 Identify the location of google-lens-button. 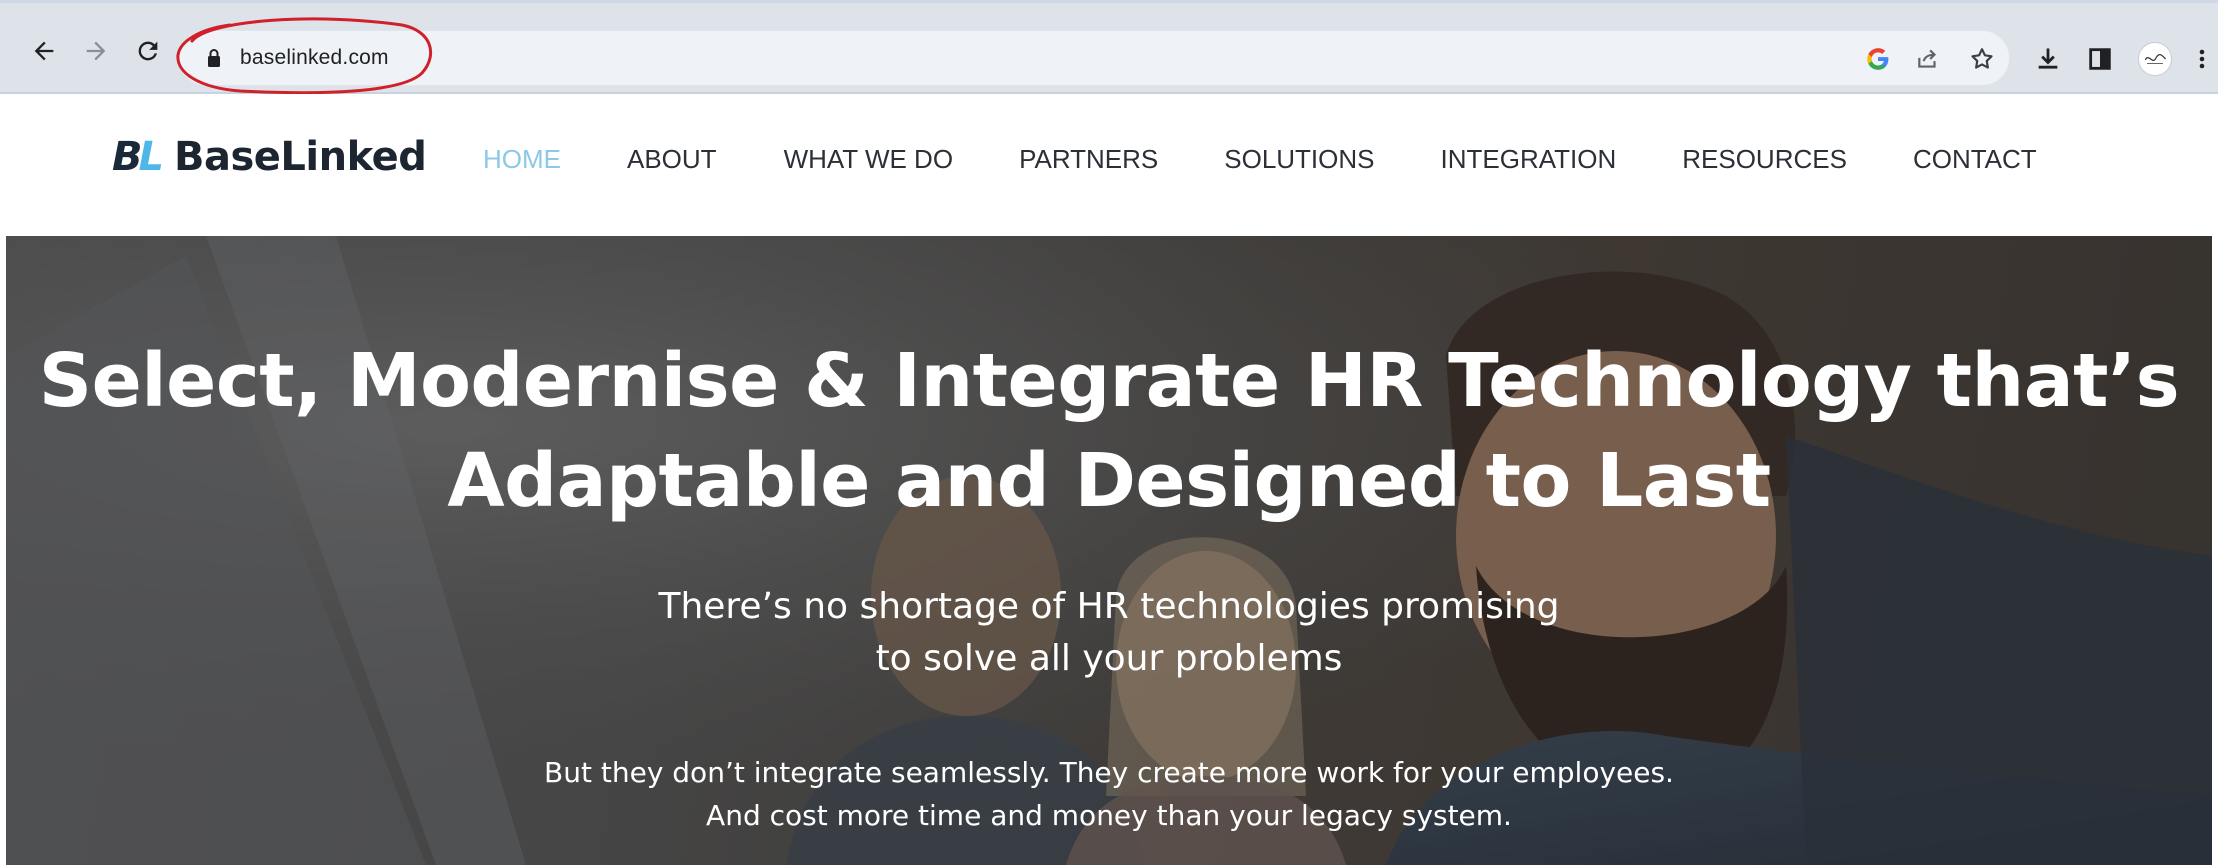
(1878, 59).